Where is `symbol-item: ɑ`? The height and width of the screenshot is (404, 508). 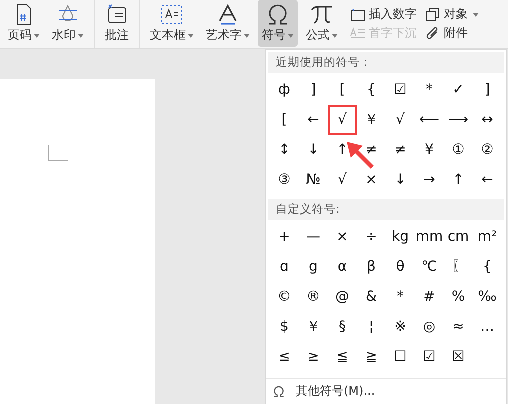 symbol-item: ɑ is located at coordinates (284, 267).